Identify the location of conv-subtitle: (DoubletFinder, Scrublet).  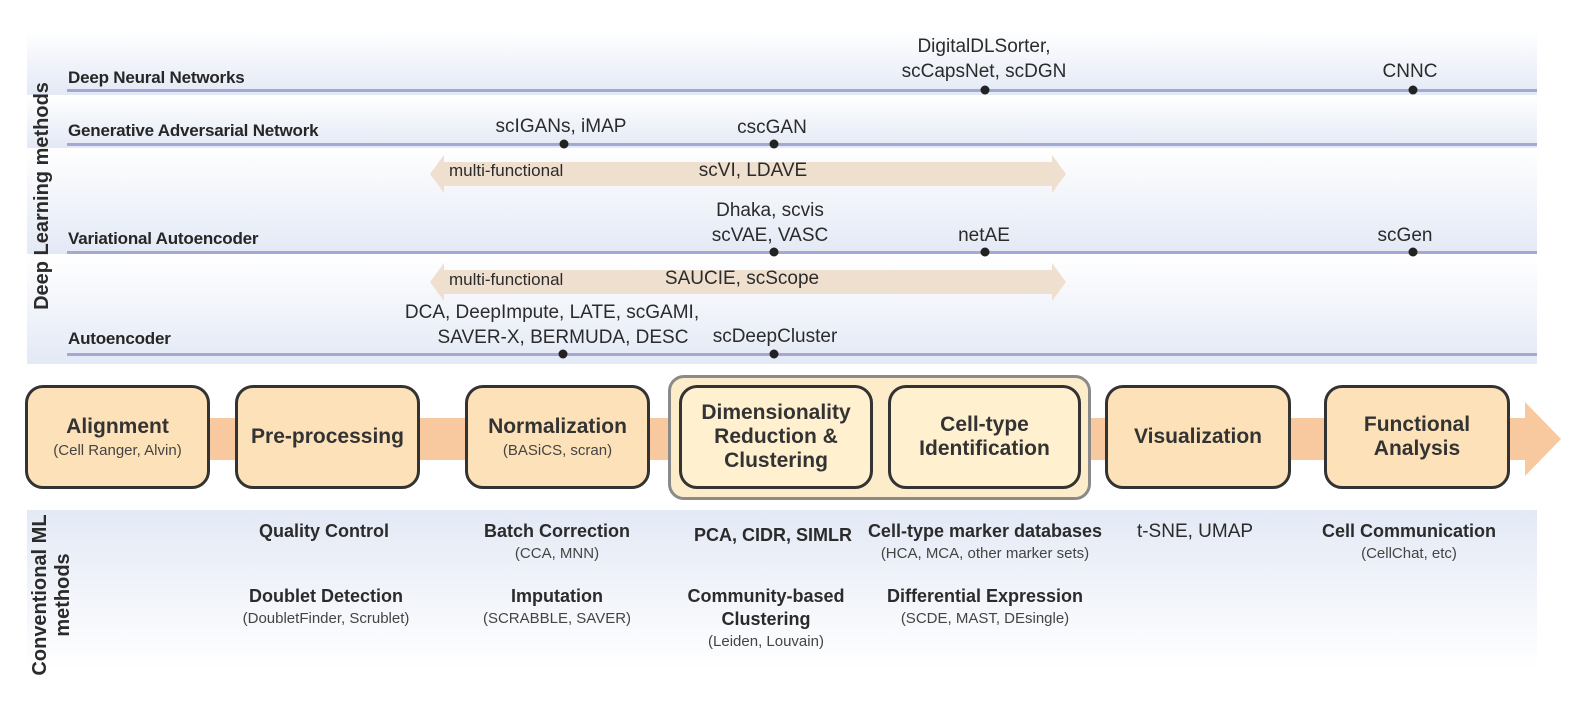
(326, 618).